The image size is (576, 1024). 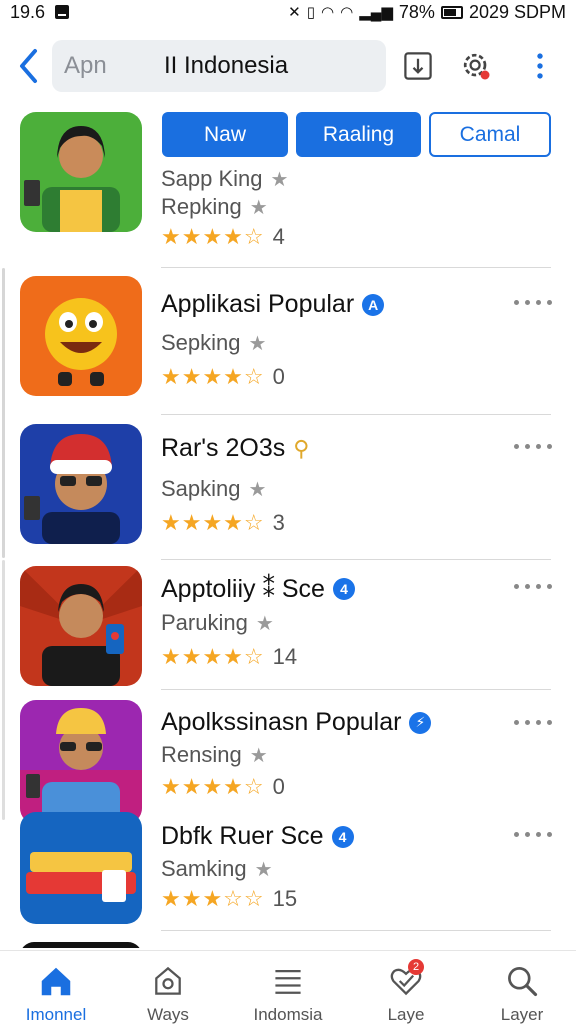 I want to click on app-developer-label: Paruking, so click(x=204, y=622).